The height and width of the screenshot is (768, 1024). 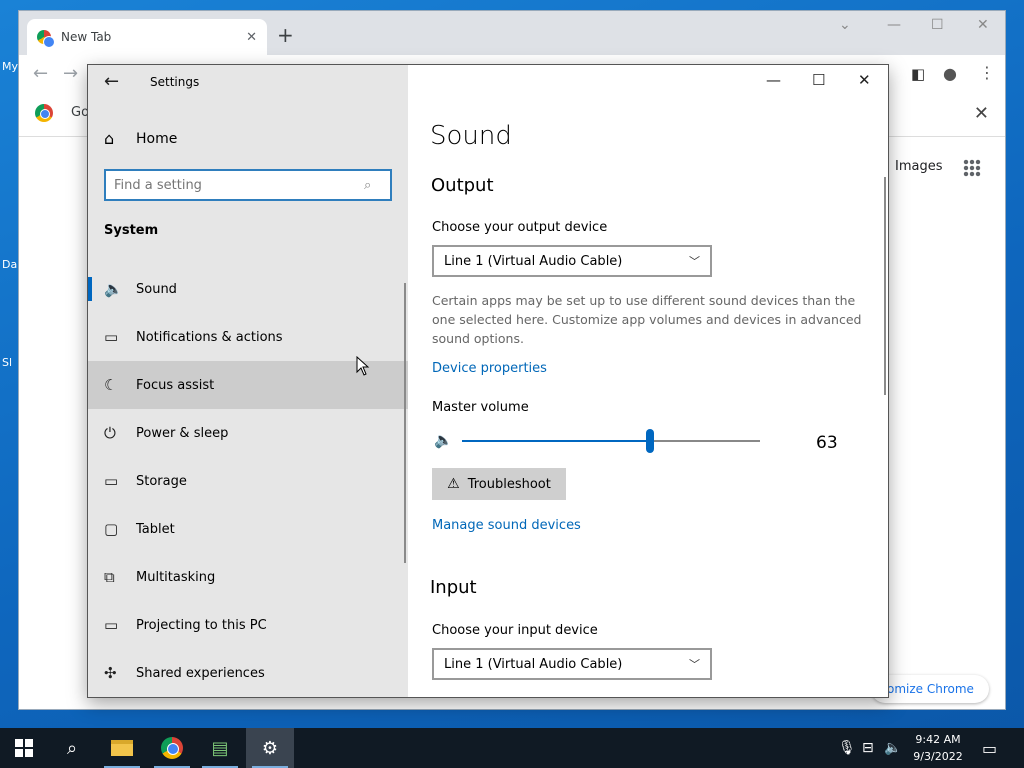 What do you see at coordinates (9, 264) in the screenshot?
I see `desktop-icon-label: Da` at bounding box center [9, 264].